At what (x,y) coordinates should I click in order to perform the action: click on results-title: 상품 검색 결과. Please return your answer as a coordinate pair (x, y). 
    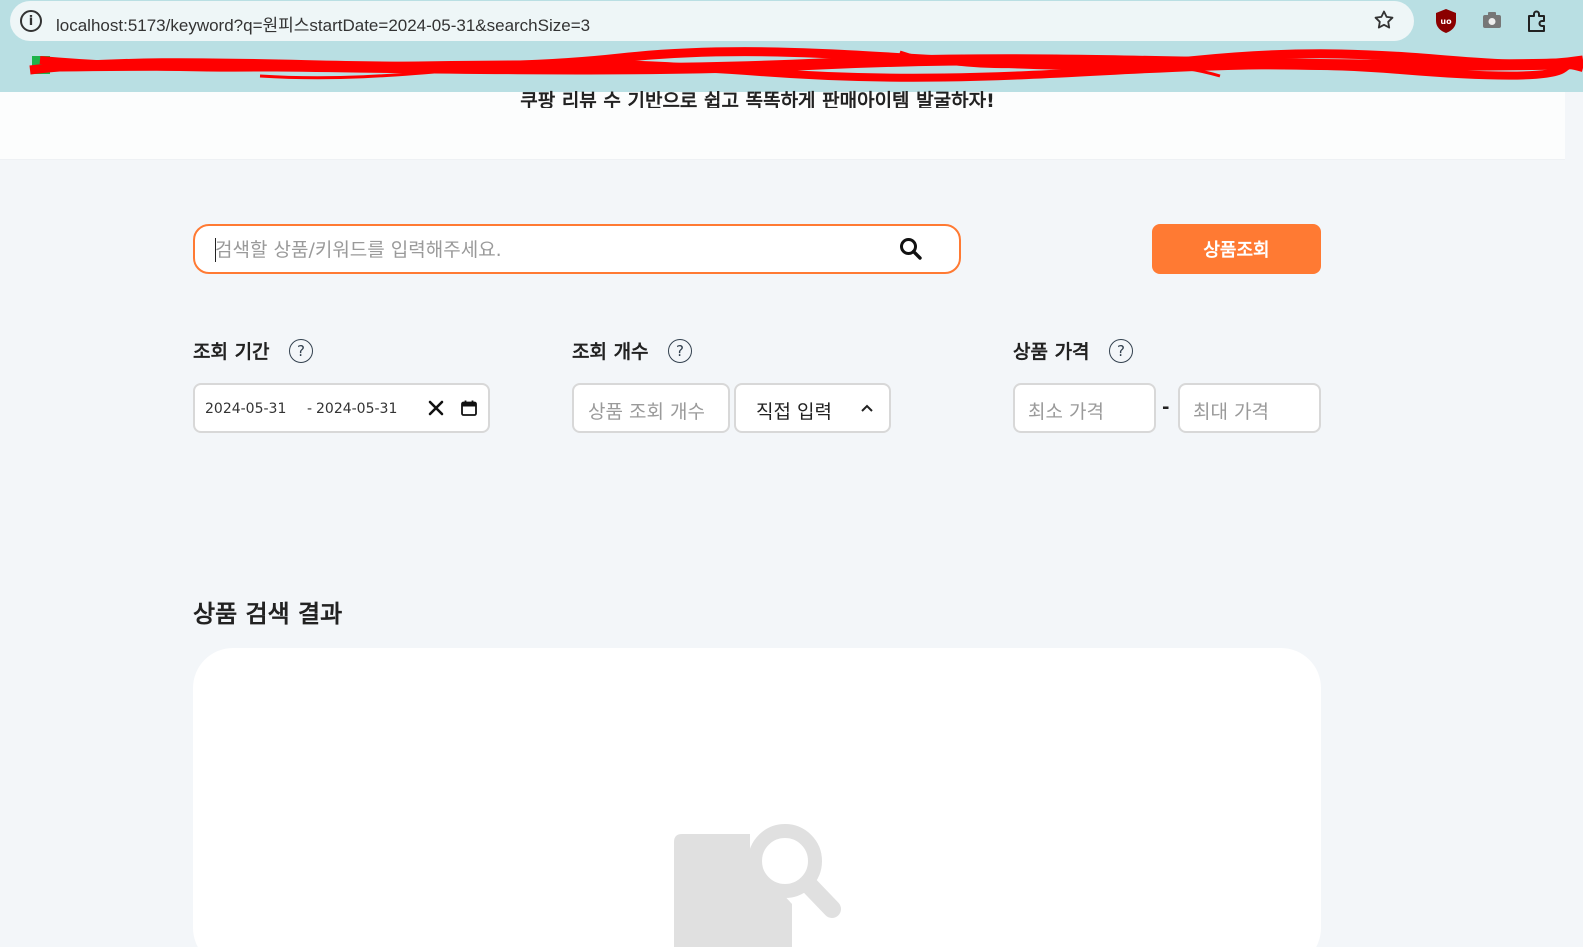
    Looking at the image, I should click on (268, 614).